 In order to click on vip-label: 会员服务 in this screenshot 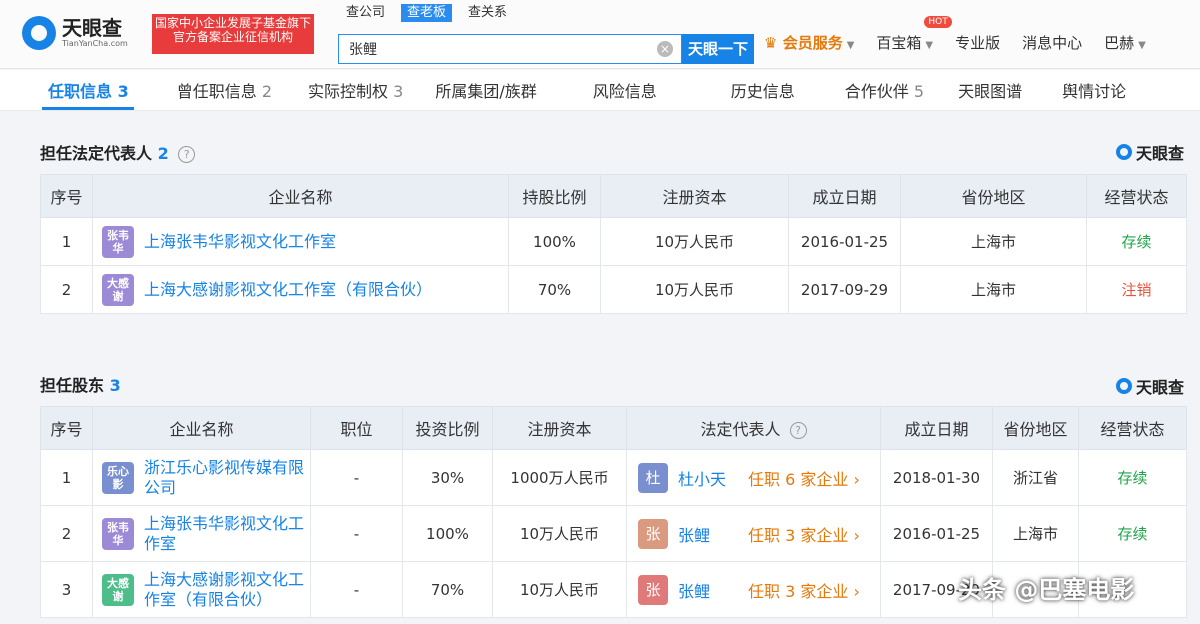, I will do `click(812, 43)`.